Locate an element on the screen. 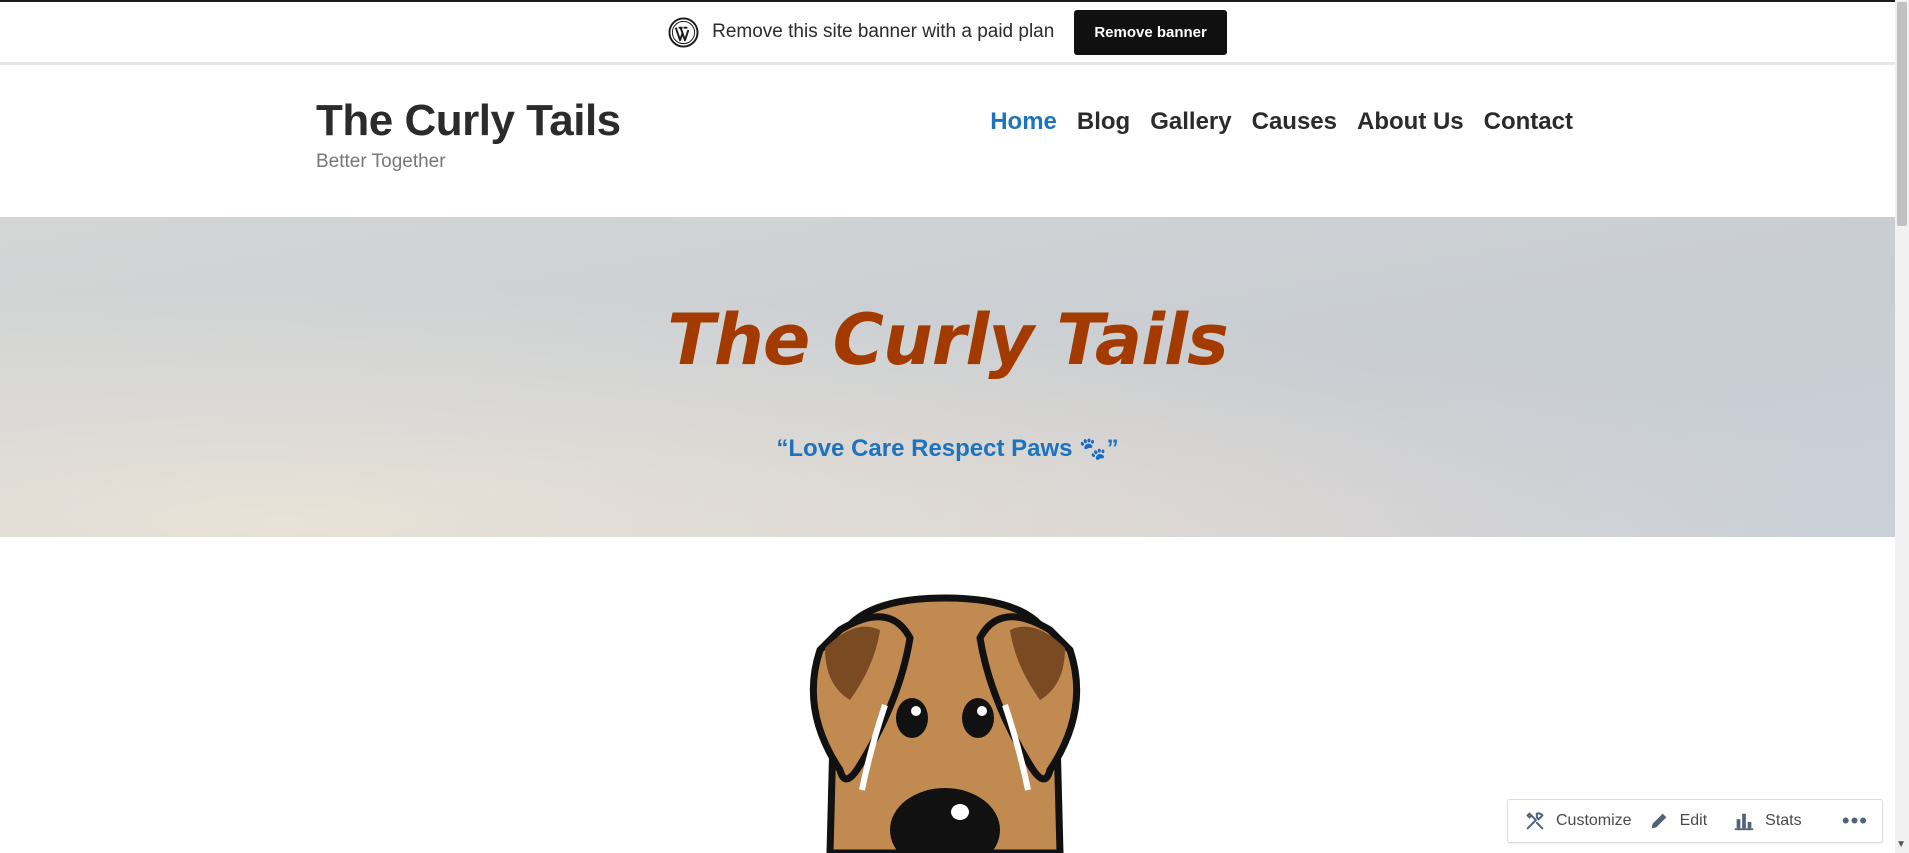  more-options-icon: ••• is located at coordinates (1855, 821).